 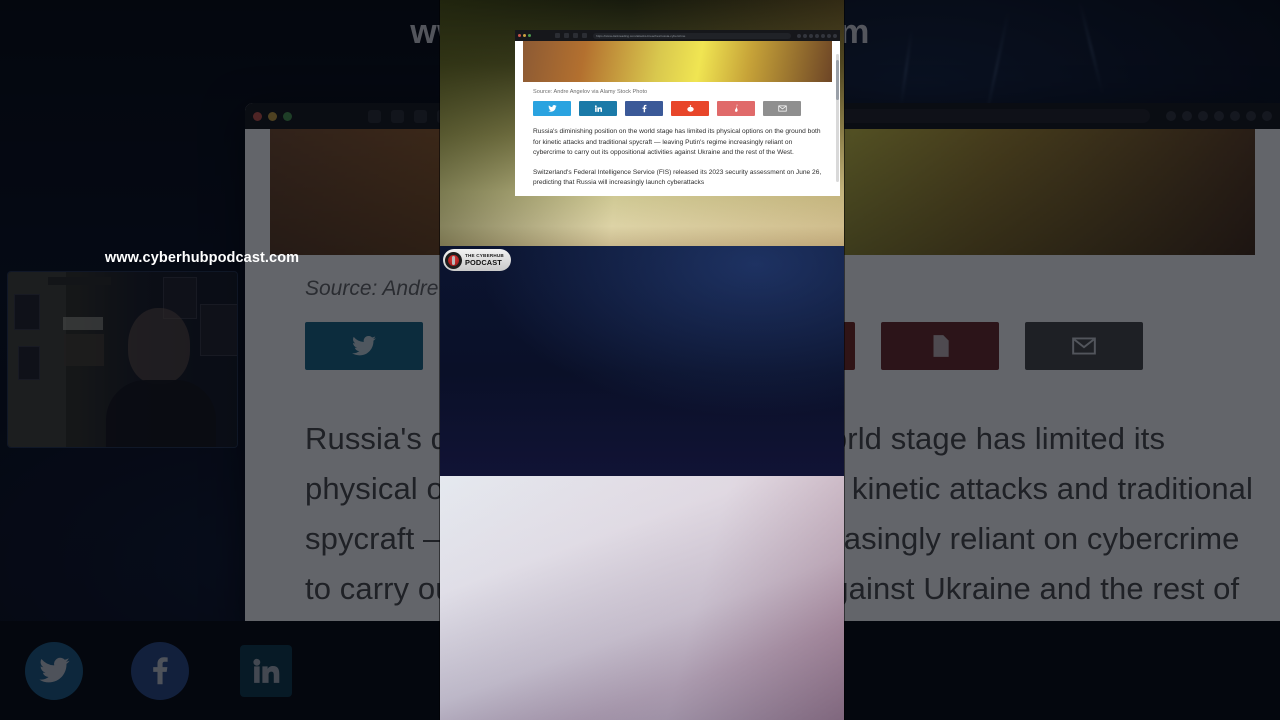 What do you see at coordinates (519, 35) in the screenshot?
I see `close-icon` at bounding box center [519, 35].